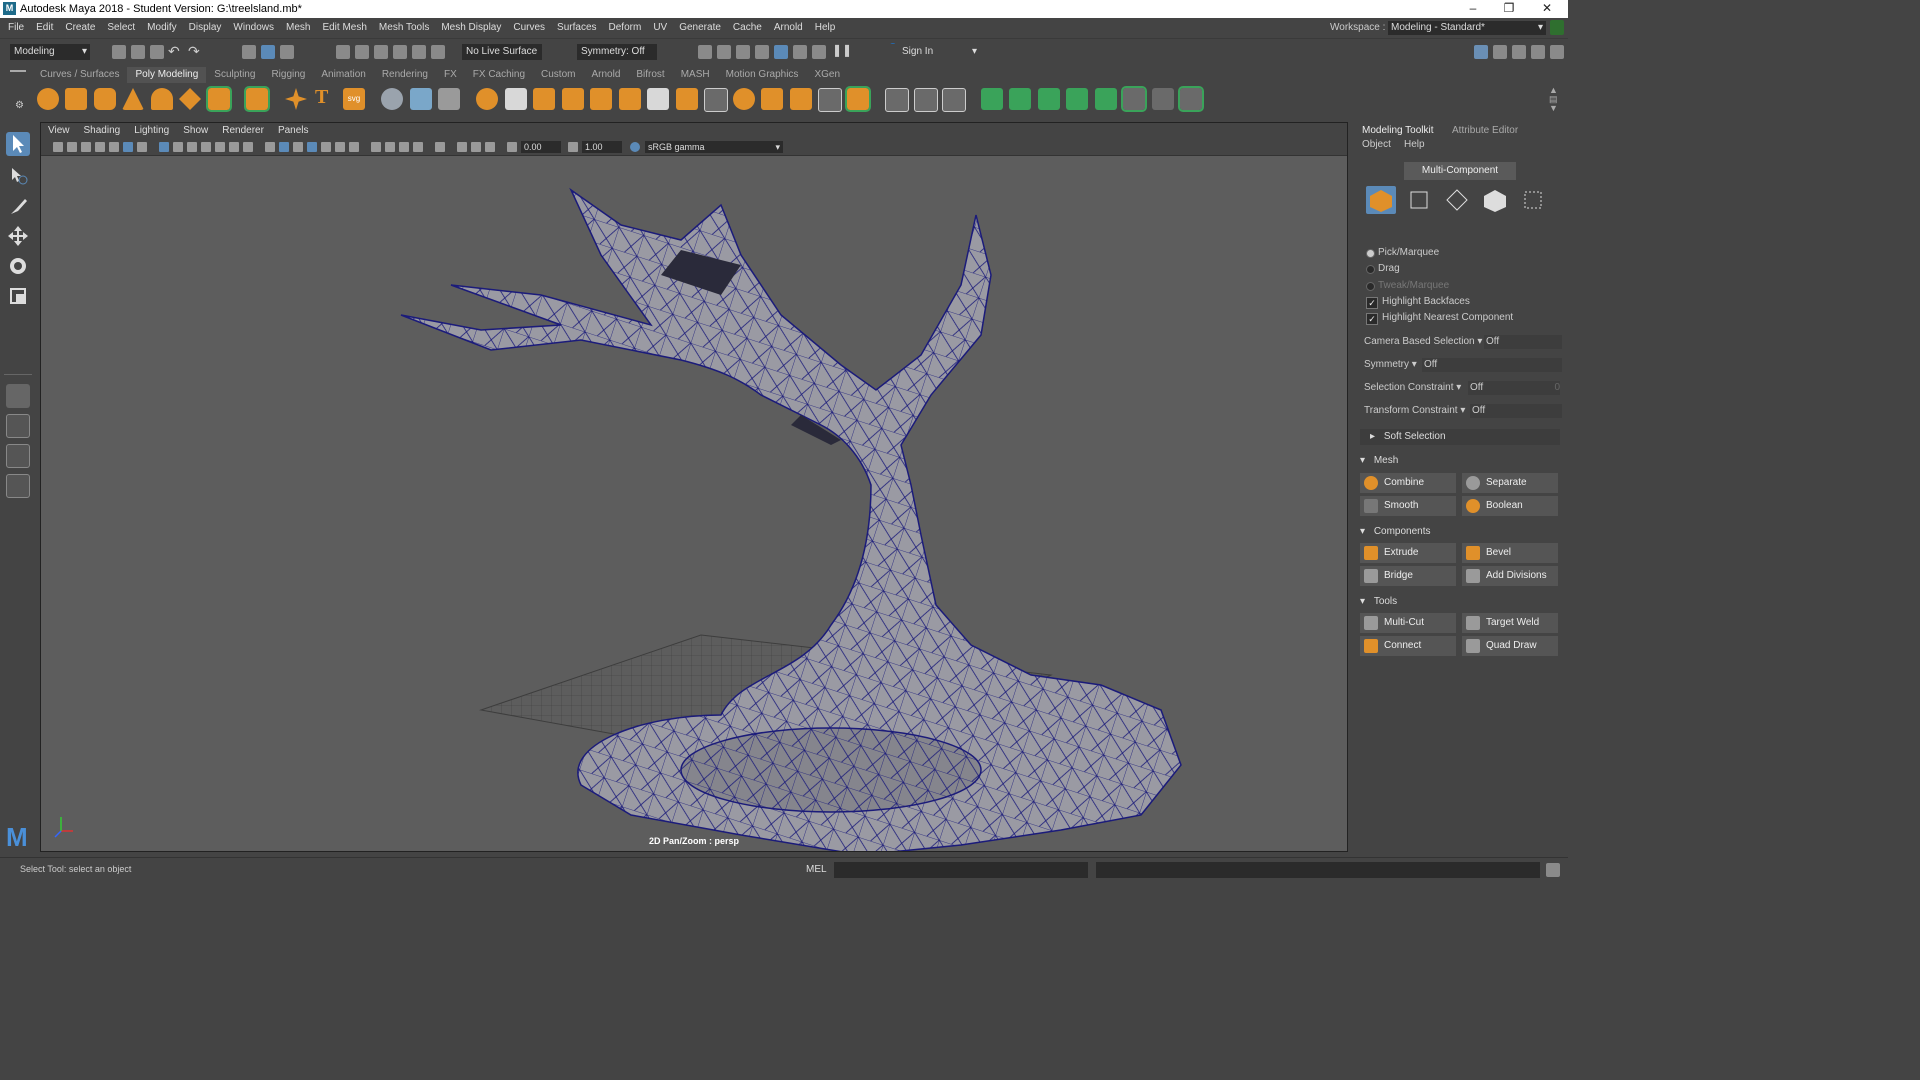  What do you see at coordinates (114, 147) in the screenshot?
I see `2d-pan-zoom-icon` at bounding box center [114, 147].